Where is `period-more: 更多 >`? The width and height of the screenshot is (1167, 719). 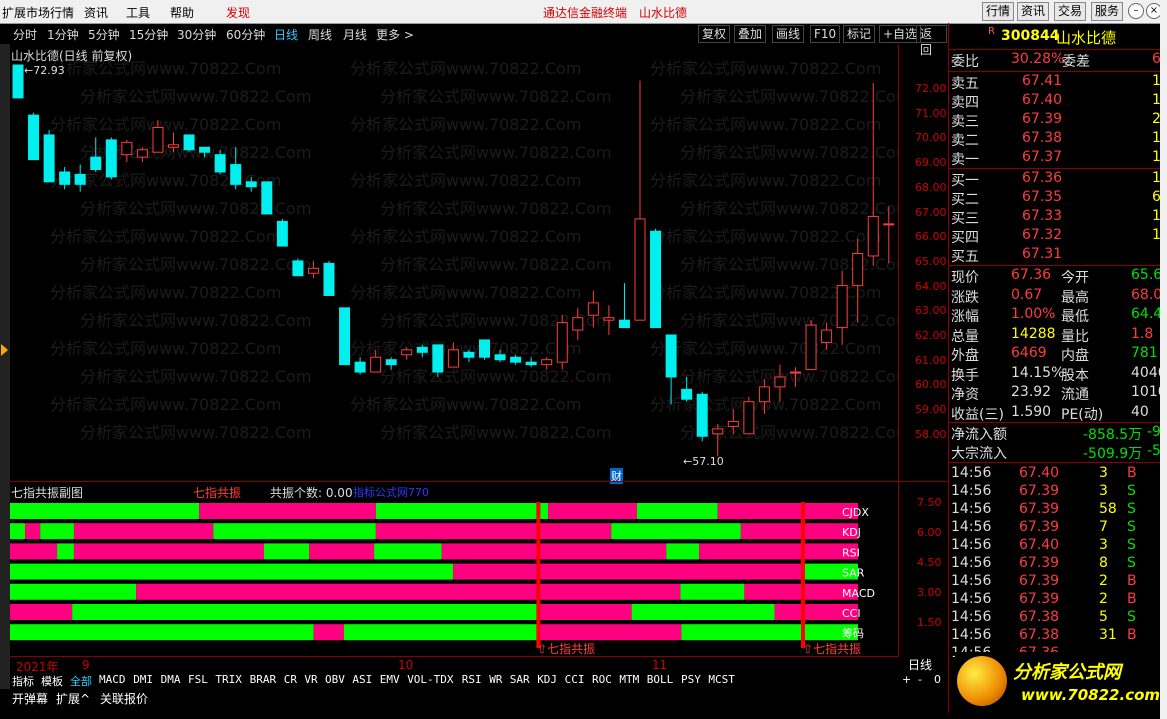
period-more: 更多 > is located at coordinates (395, 34).